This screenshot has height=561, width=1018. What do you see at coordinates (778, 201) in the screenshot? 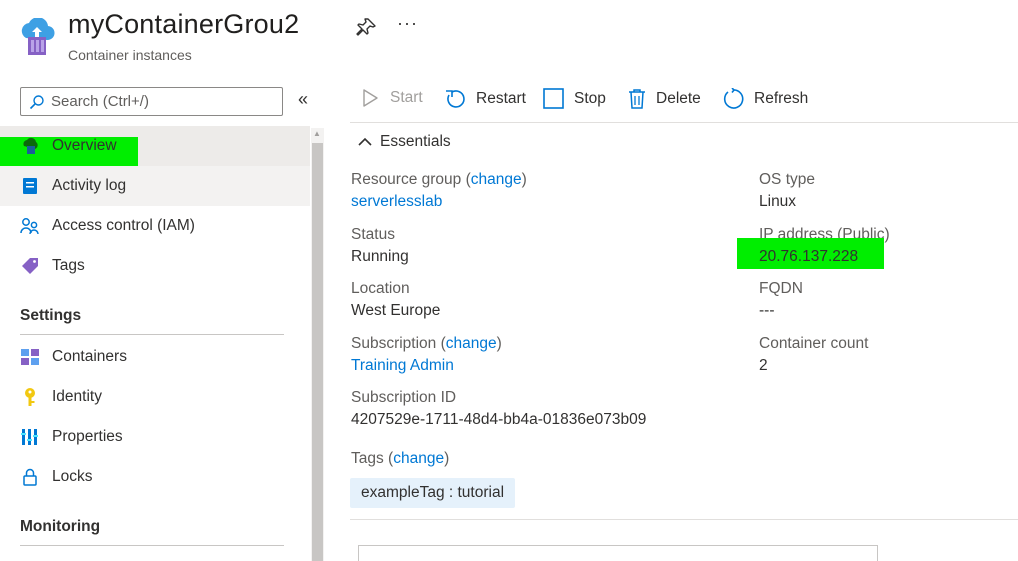
I see `os-type-value: Linux` at bounding box center [778, 201].